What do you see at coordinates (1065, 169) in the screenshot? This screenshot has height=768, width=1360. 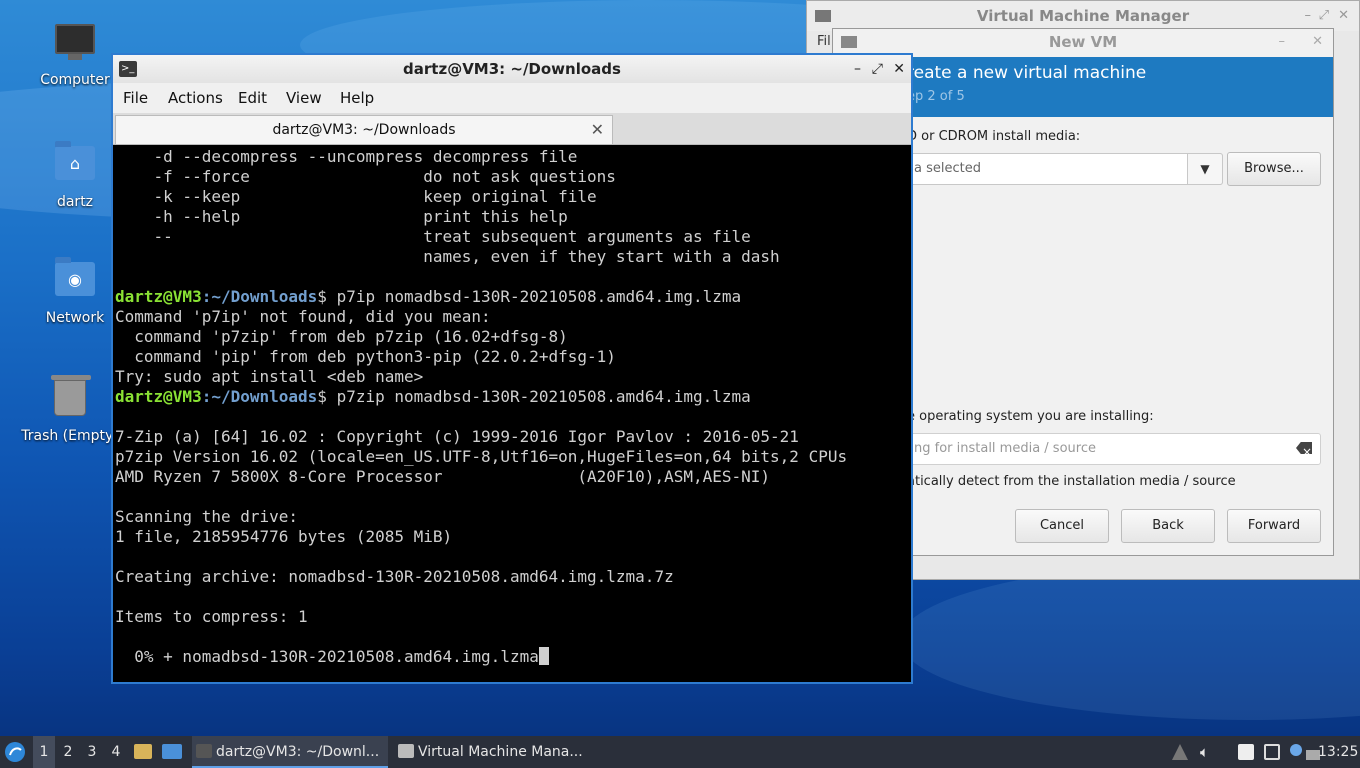 I see `install-media-combo: a selected` at bounding box center [1065, 169].